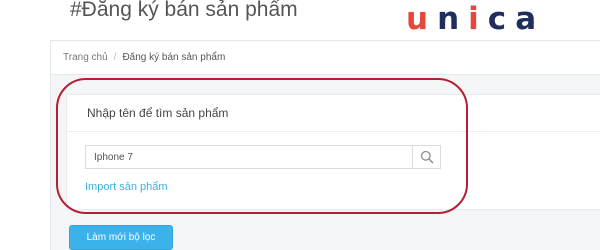  I want to click on product-search-box, so click(263, 157).